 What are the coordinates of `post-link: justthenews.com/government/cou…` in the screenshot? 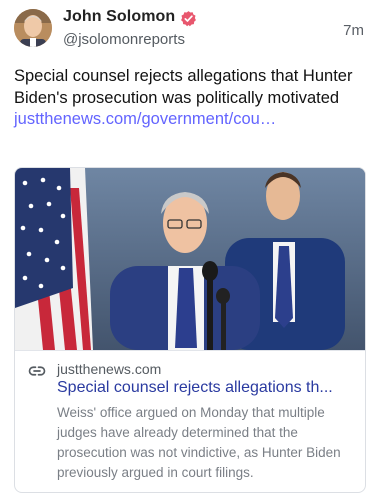 It's located at (145, 119).